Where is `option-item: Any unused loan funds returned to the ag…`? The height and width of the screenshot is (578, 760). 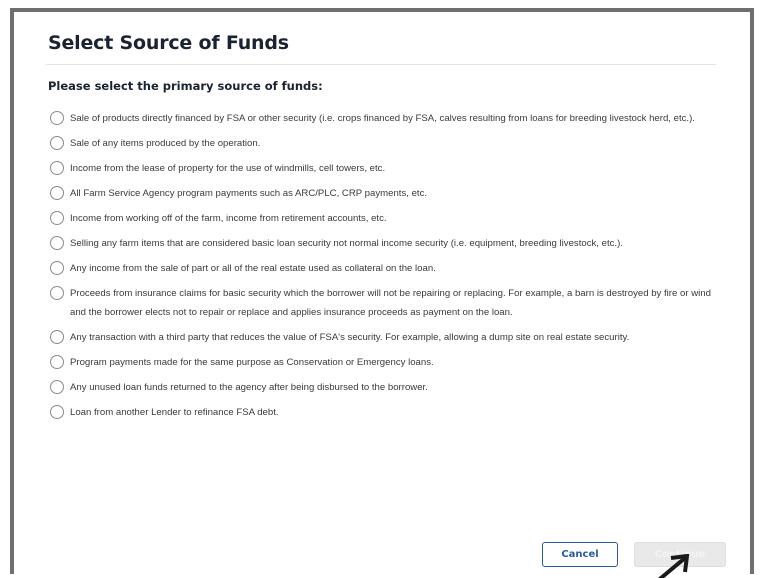
option-item: Any unused loan funds returned to the ag… is located at coordinates (381, 388).